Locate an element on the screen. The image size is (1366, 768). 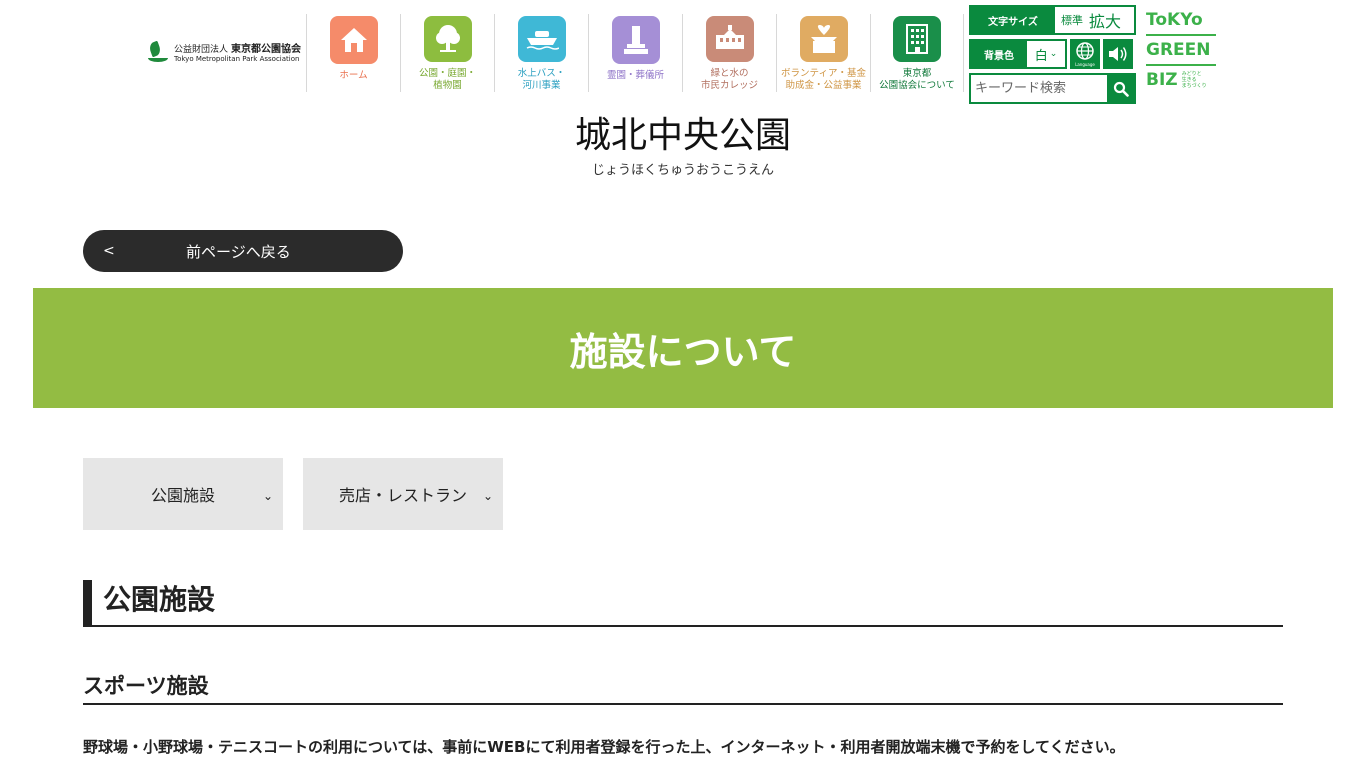
bg-color-label: 背景色 is located at coordinates (999, 54).